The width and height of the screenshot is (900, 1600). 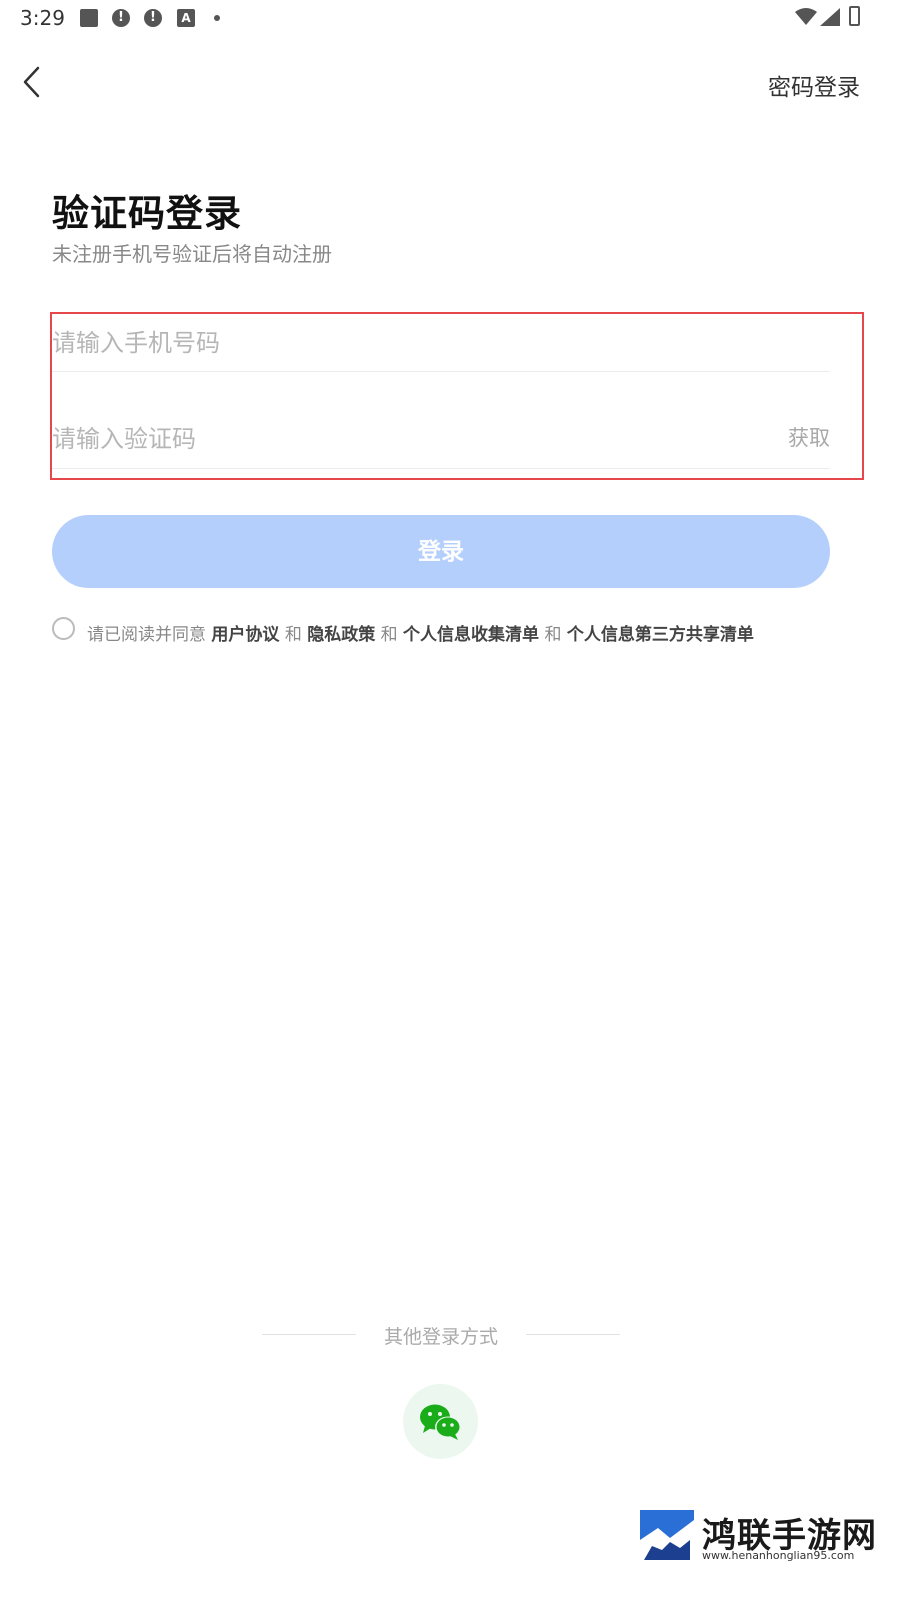 I want to click on status-bar: 3:29 ! ! A, so click(x=450, y=18).